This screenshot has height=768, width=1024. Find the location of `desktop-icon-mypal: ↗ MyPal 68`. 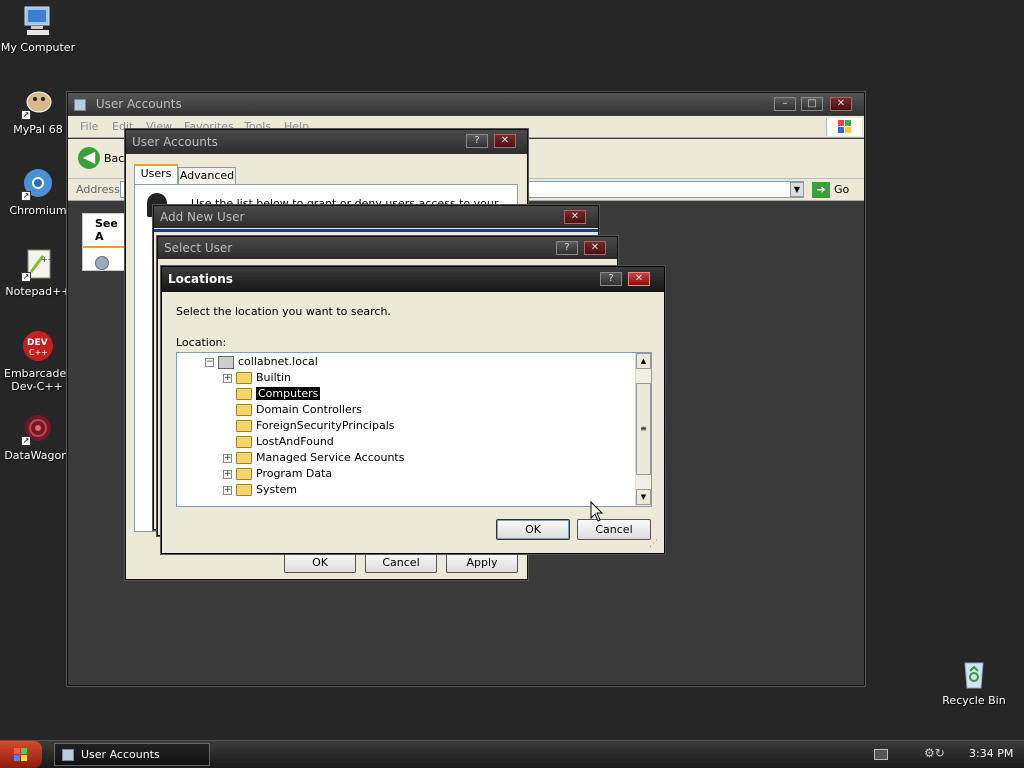

desktop-icon-mypal: ↗ MyPal 68 is located at coordinates (38, 111).